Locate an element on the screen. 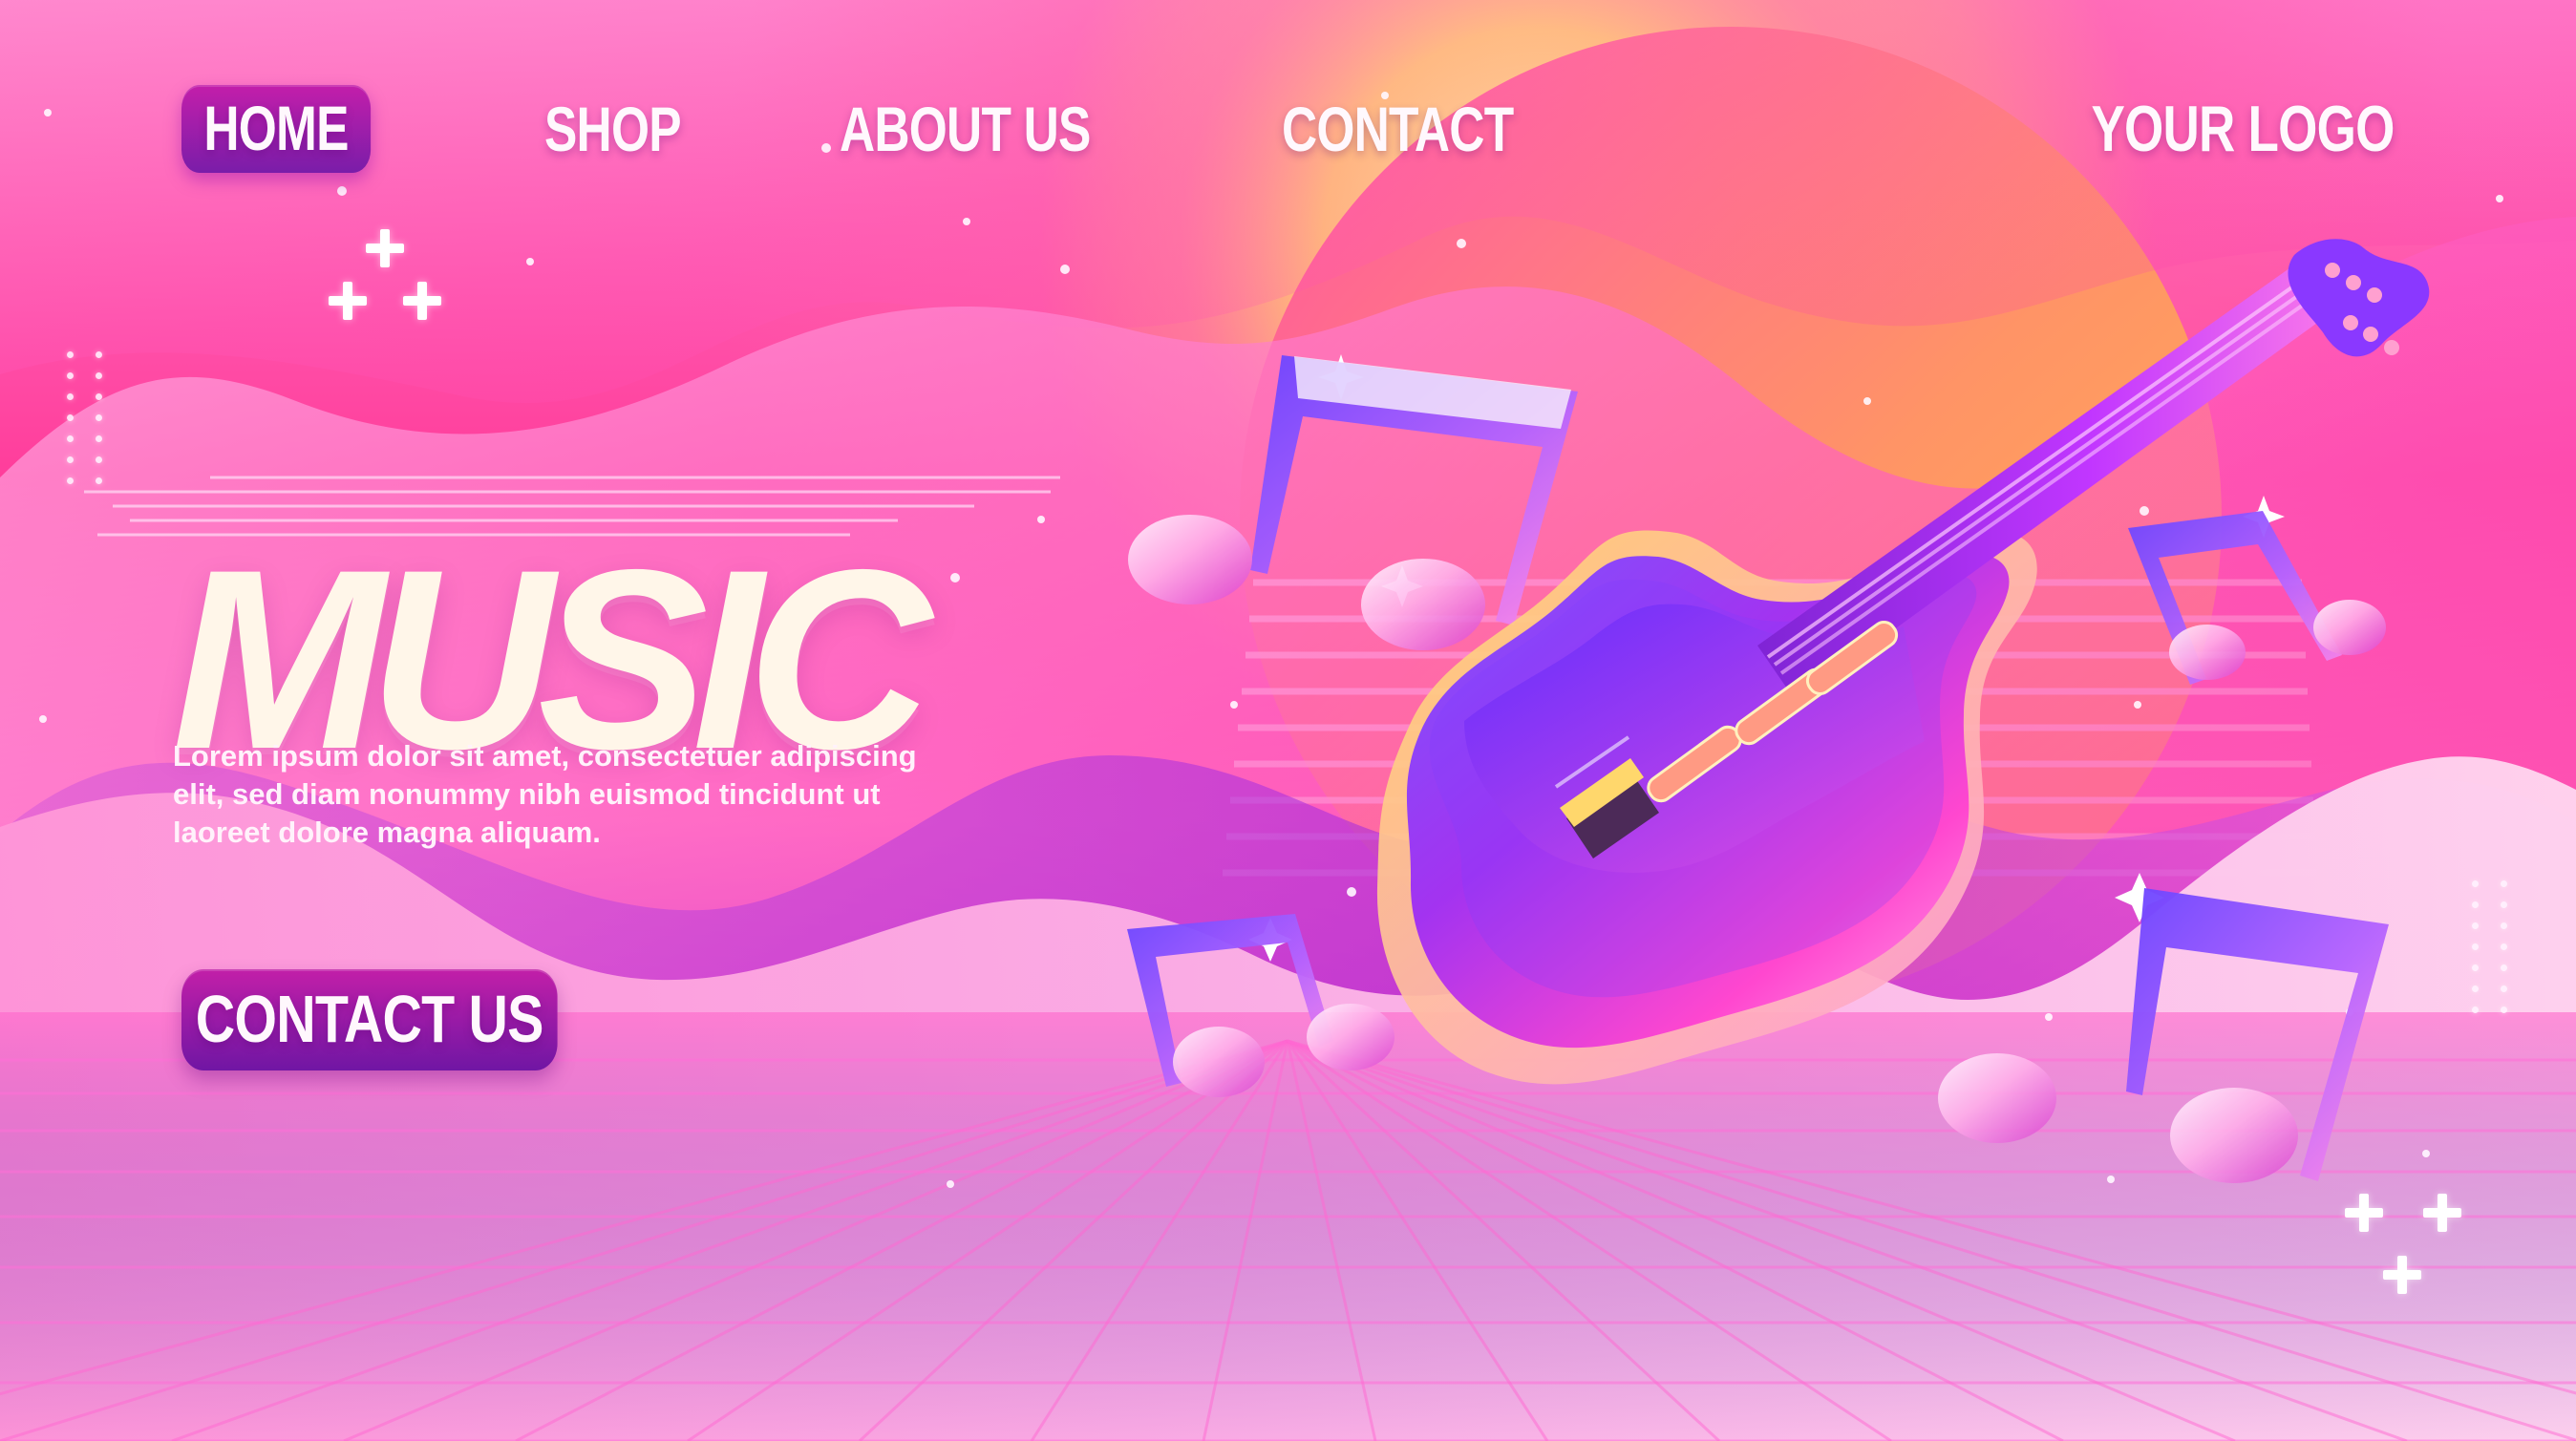  nav-about-us-link: ABOUT US is located at coordinates (965, 128).